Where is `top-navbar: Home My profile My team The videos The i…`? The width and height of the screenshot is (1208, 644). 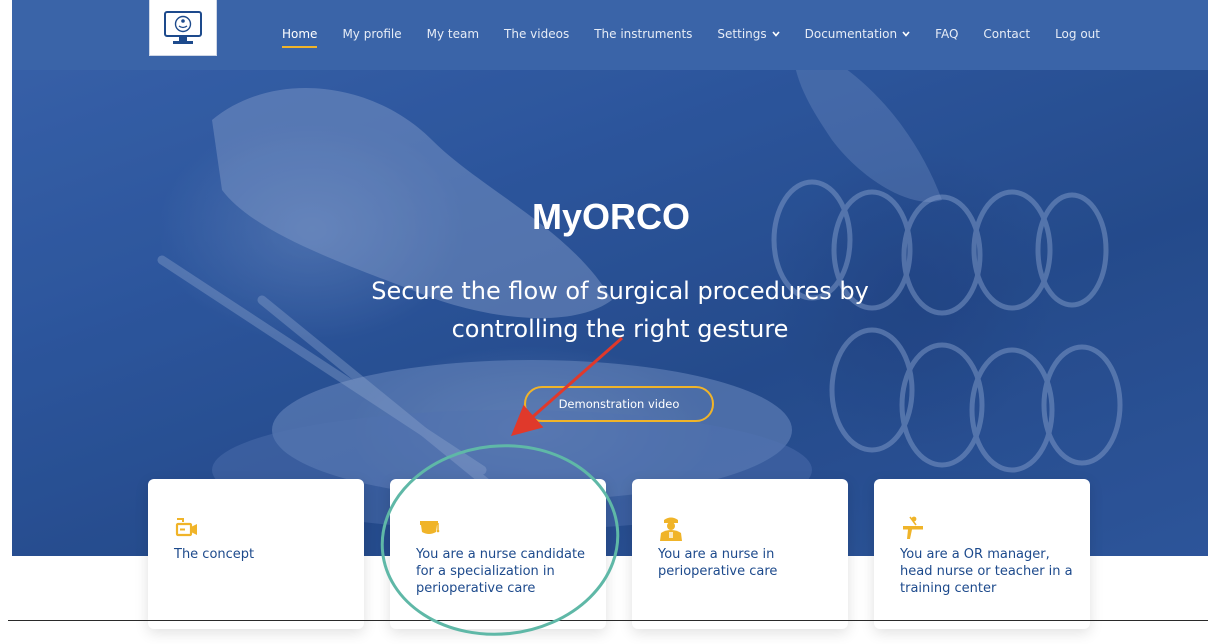
top-navbar: Home My profile My team The videos The i… is located at coordinates (610, 35).